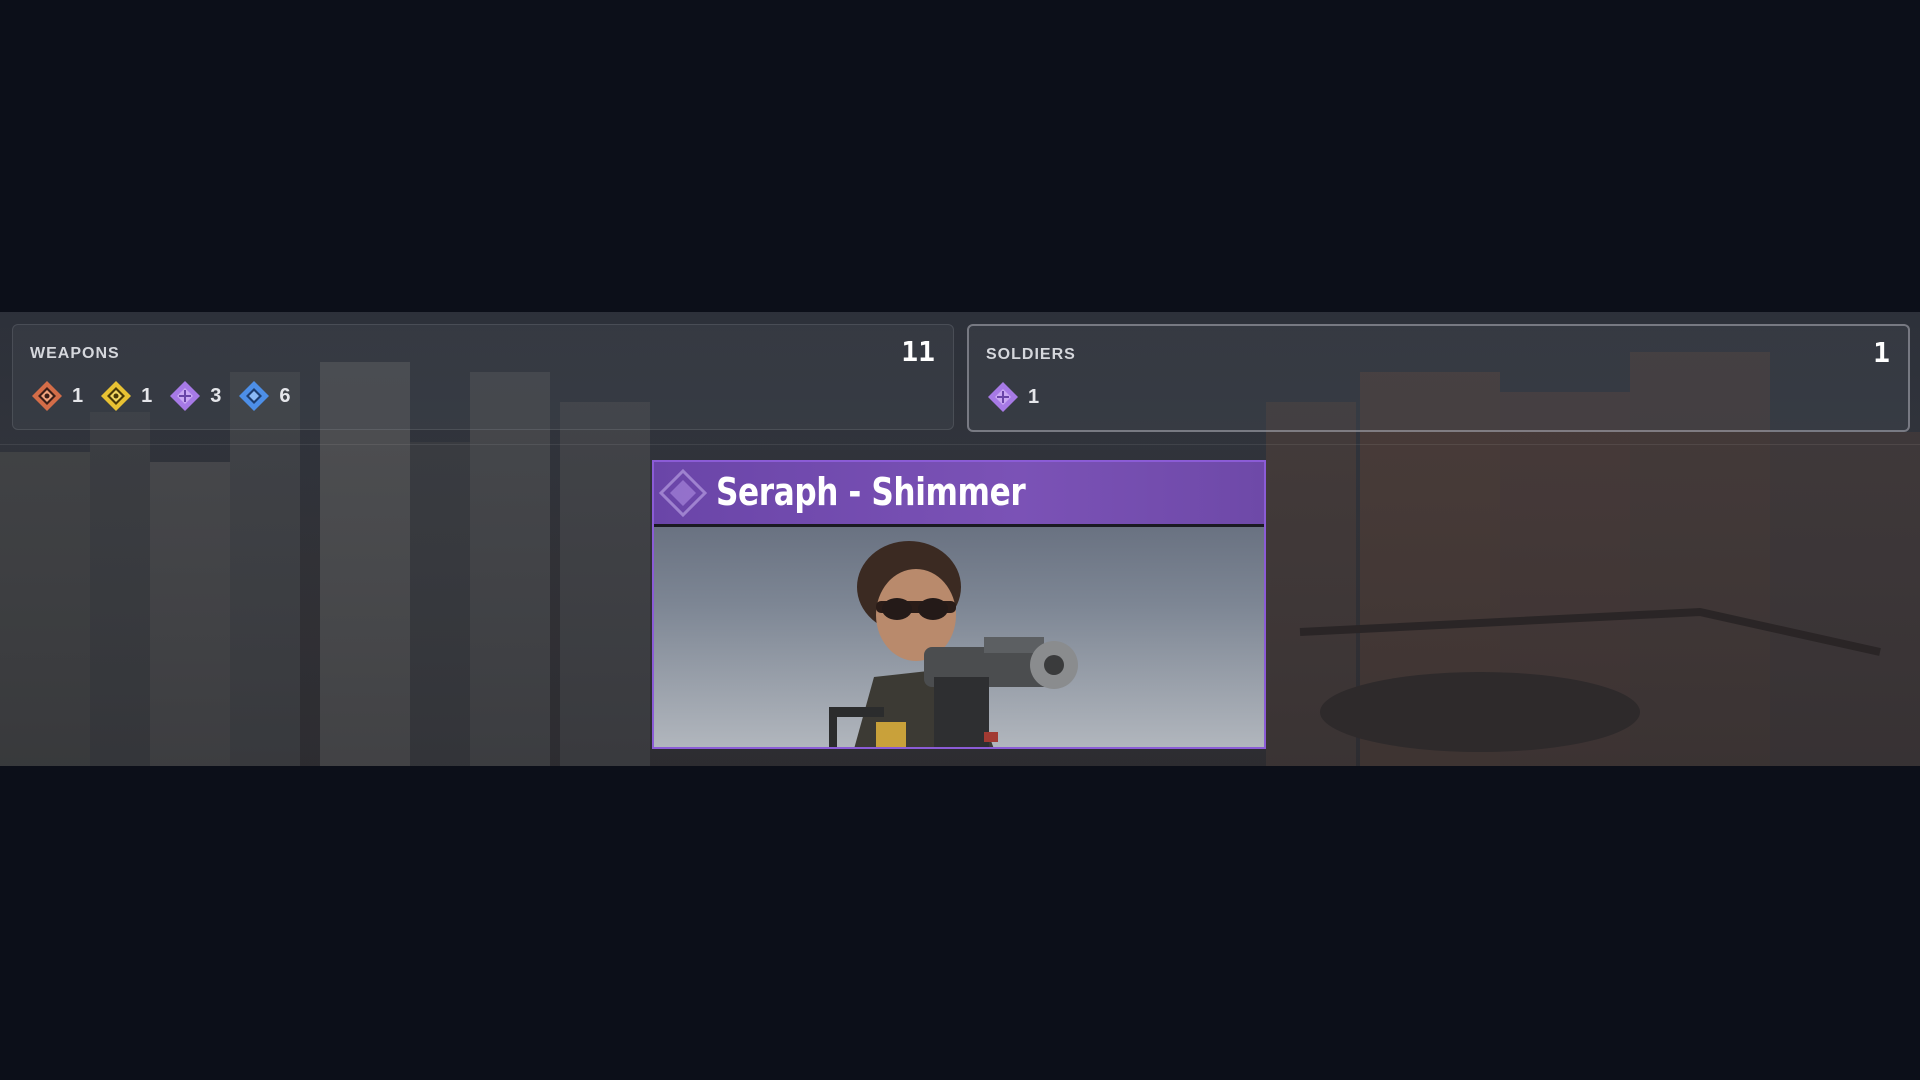 The height and width of the screenshot is (1080, 1920). I want to click on soldiers-panel: SOLDIERS 1 1, so click(1438, 378).